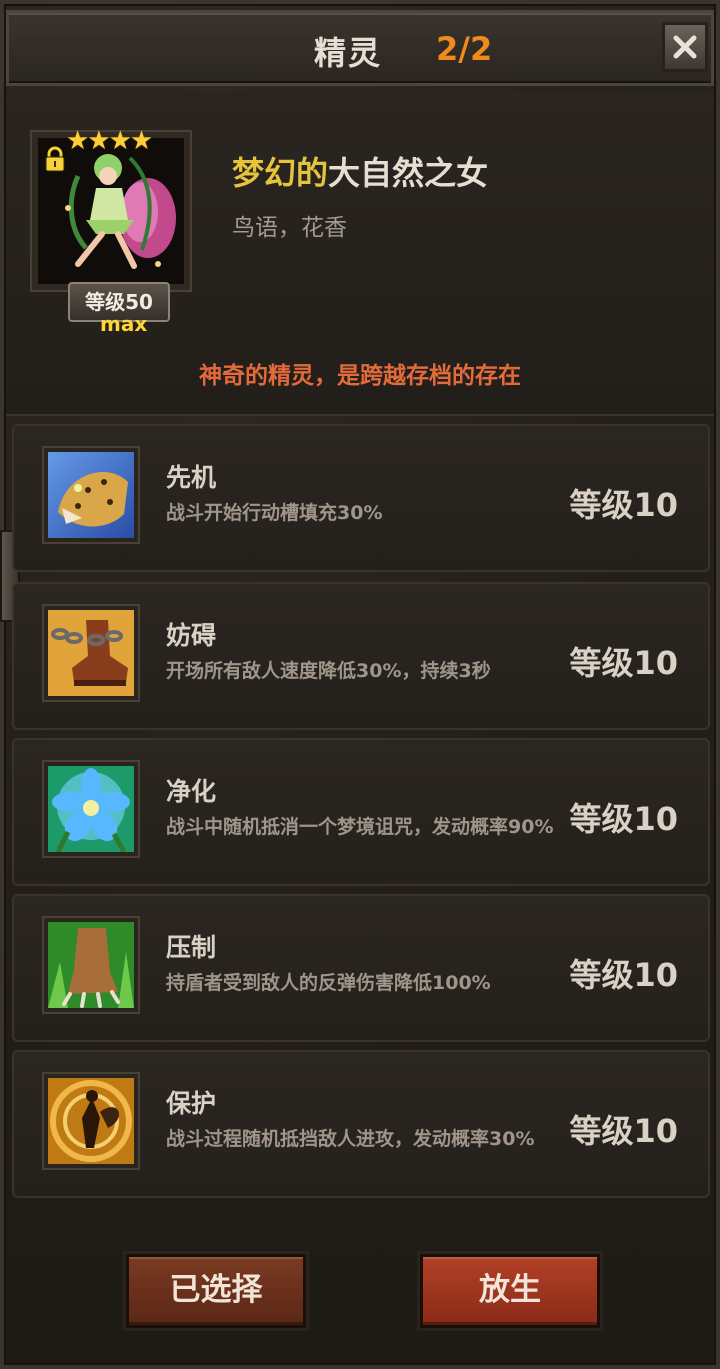  I want to click on skill-description: 战斗中随机抵消一个梦境诅咒，发动概率90%, so click(360, 827).